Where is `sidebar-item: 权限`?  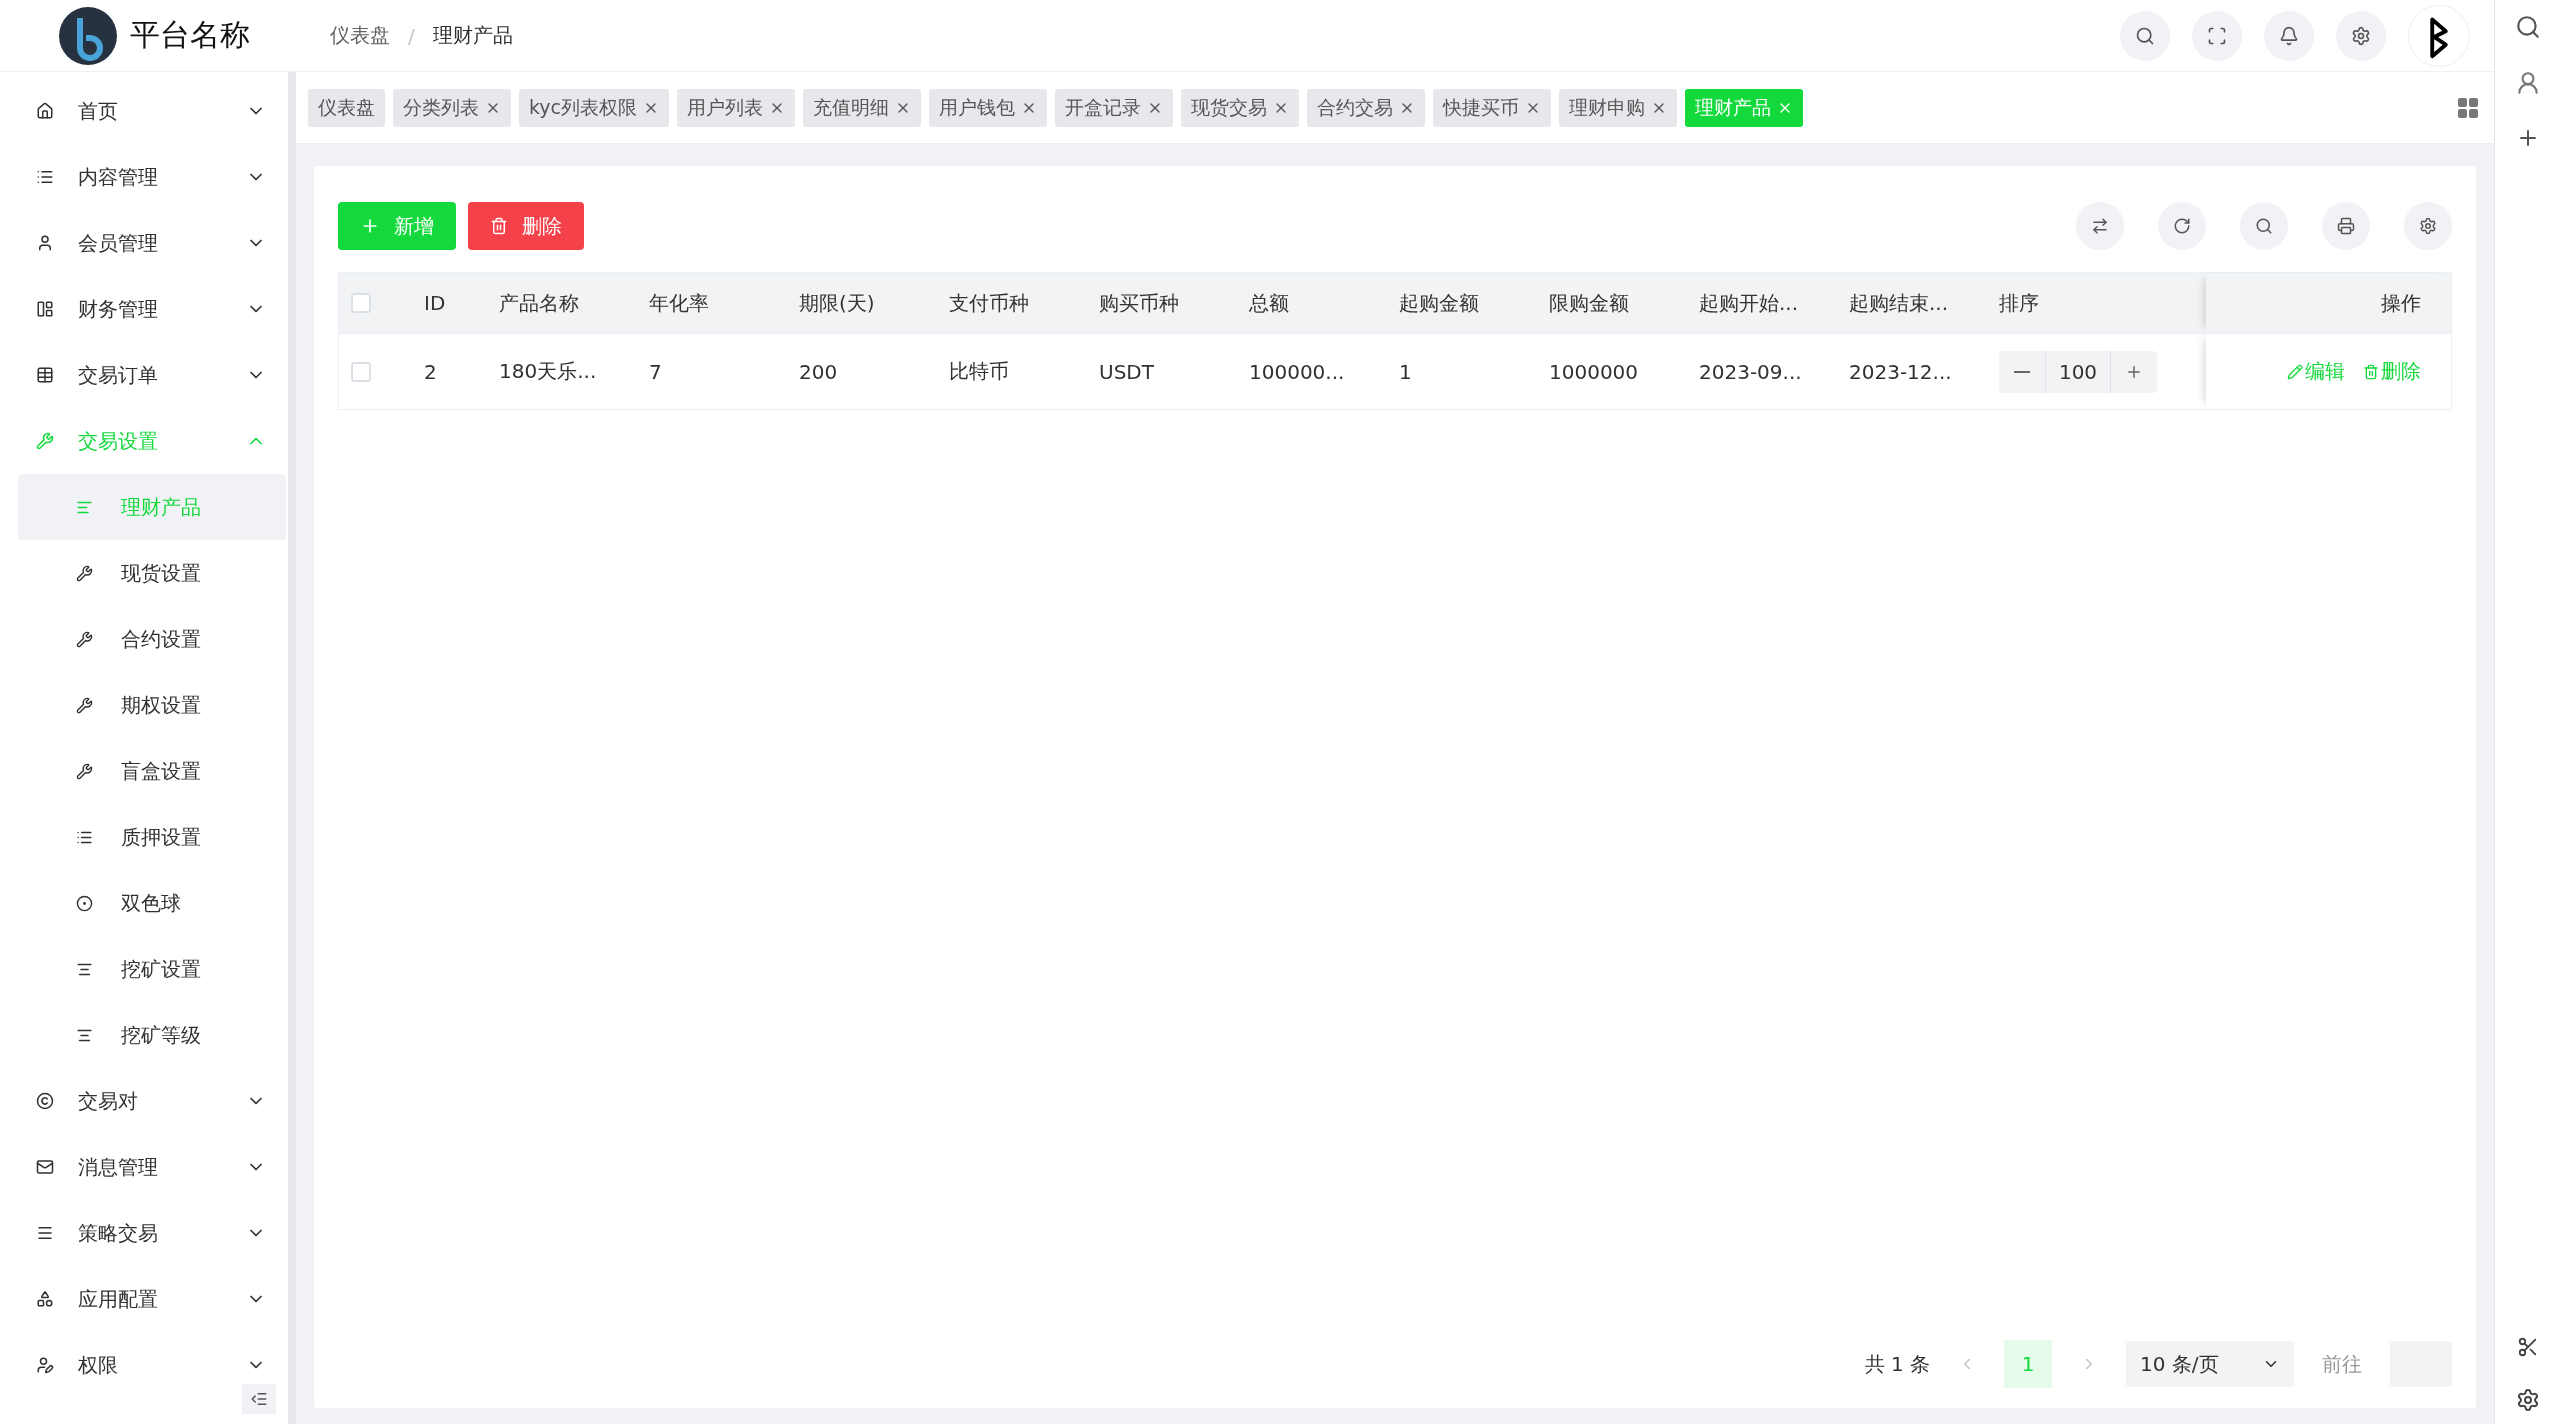 sidebar-item: 权限 is located at coordinates (148, 1365).